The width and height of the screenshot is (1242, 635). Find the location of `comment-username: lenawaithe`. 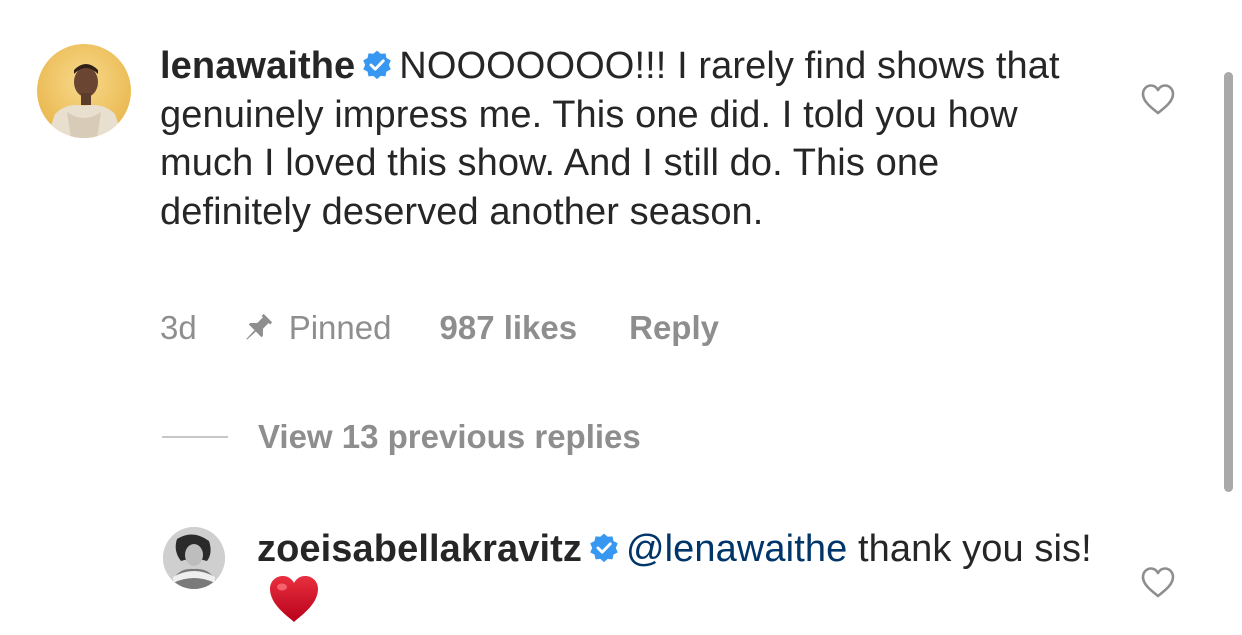

comment-username: lenawaithe is located at coordinates (257, 66).